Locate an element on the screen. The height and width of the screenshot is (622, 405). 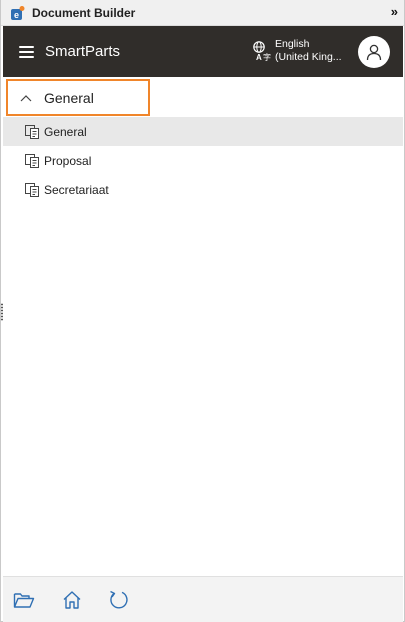
list-item-label: Proposal is located at coordinates (68, 160).